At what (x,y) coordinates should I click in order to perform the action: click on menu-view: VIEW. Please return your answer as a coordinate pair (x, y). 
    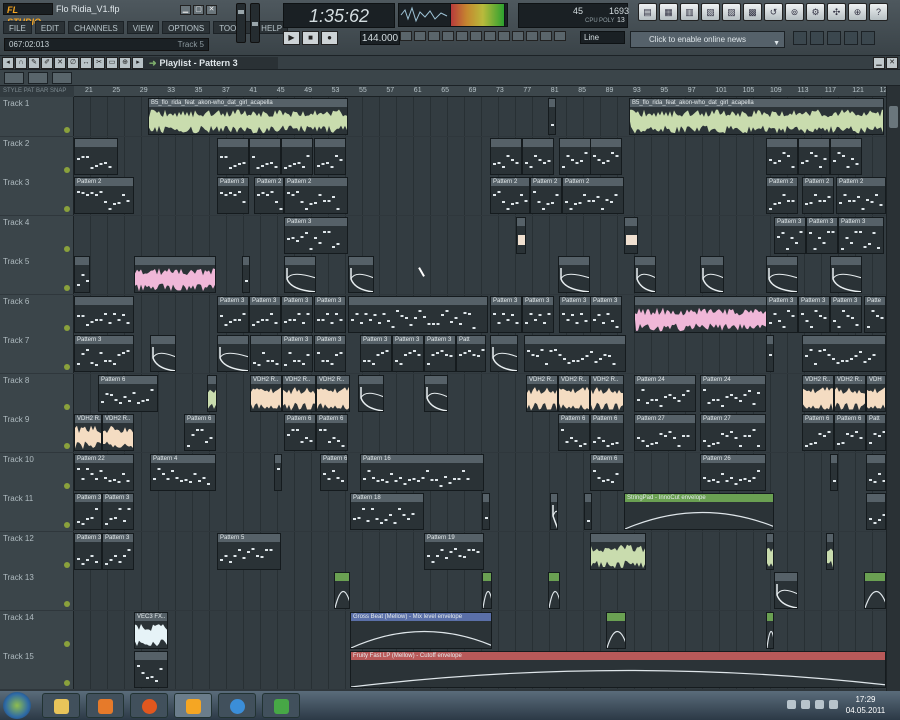
    Looking at the image, I should click on (143, 27).